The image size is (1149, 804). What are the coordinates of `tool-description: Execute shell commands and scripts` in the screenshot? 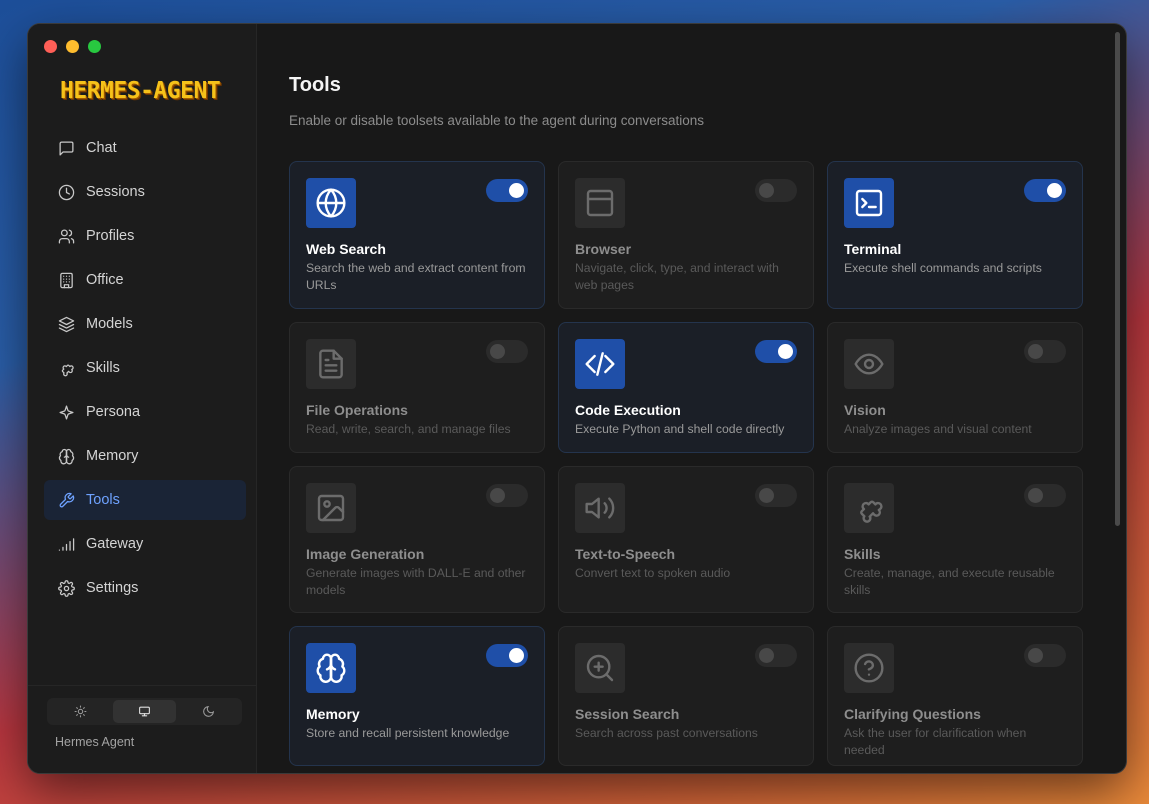 It's located at (943, 268).